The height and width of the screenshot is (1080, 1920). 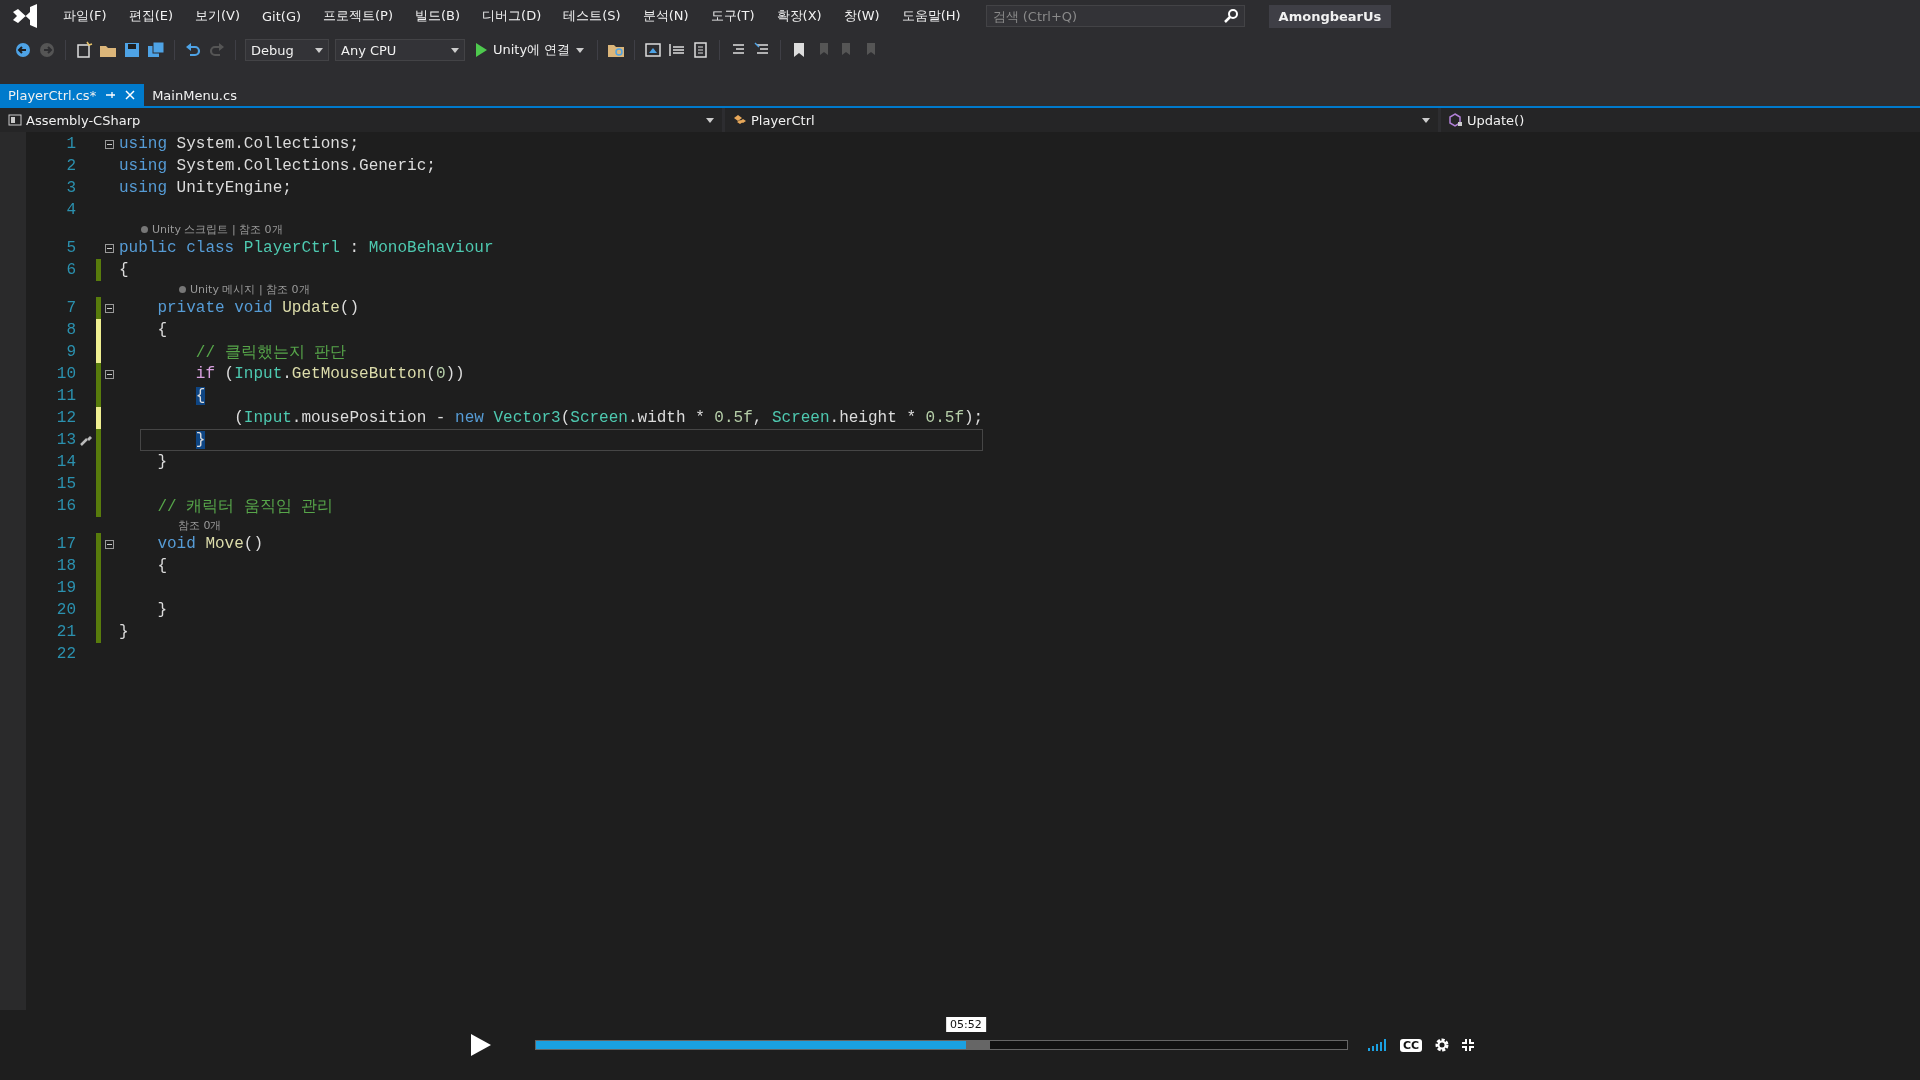 I want to click on menu-item: 보기(V), so click(x=218, y=16).